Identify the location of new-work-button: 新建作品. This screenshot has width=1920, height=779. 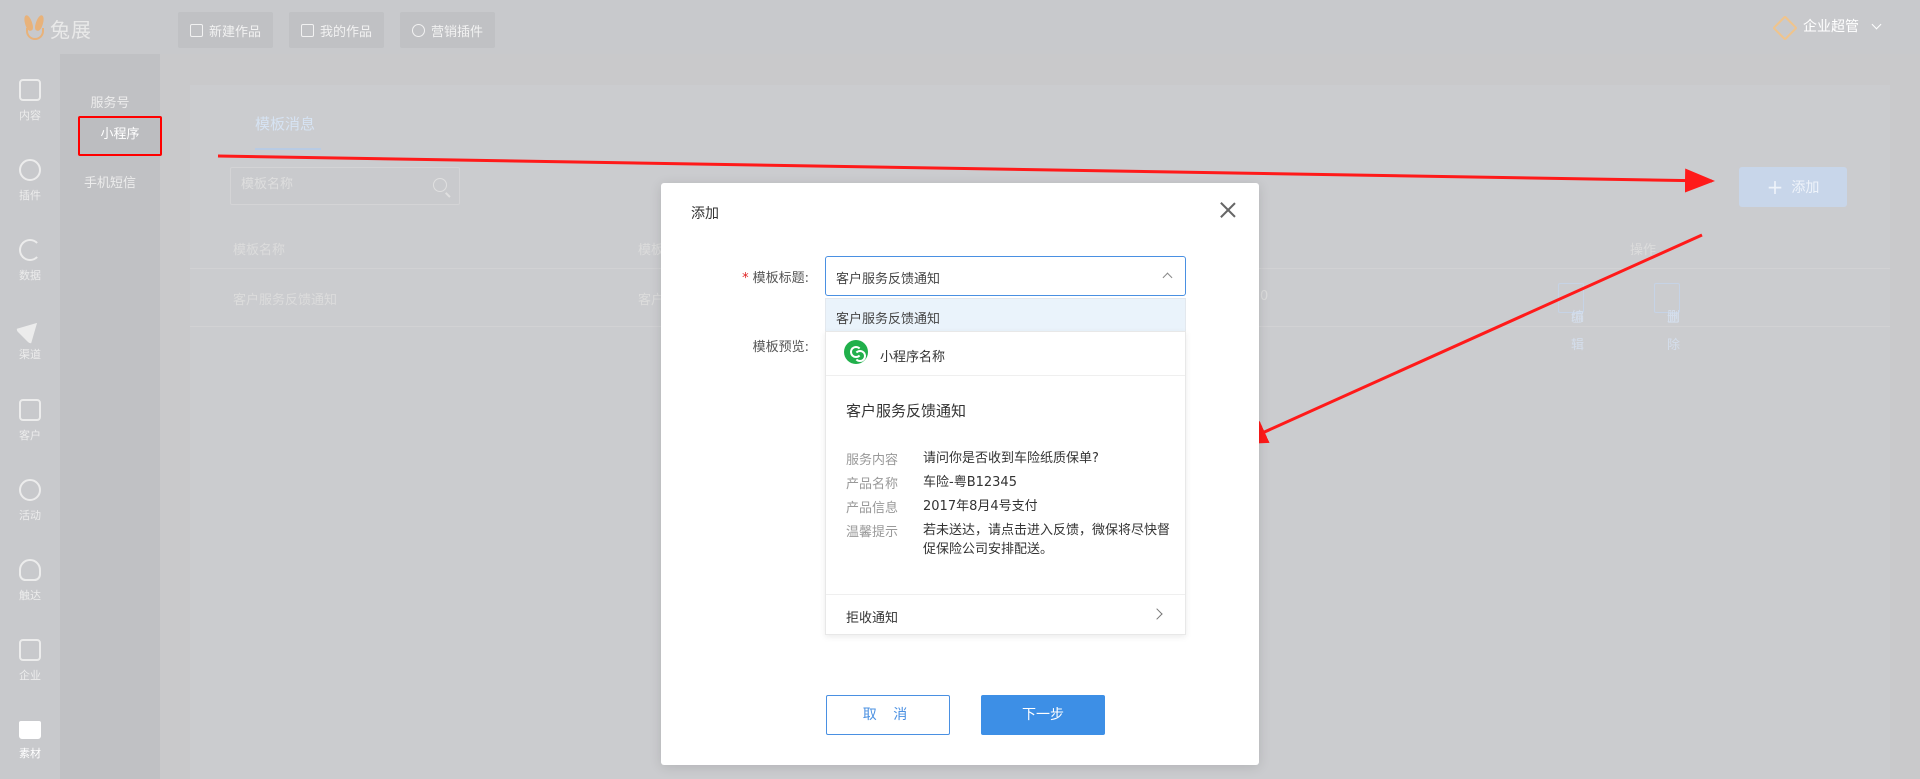
(226, 30).